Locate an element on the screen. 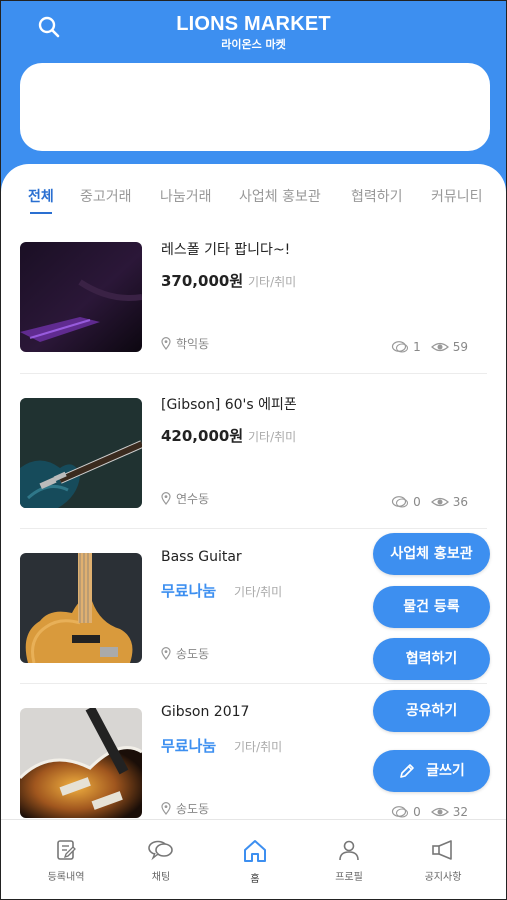  item-stats: 0 32 is located at coordinates (429, 812).